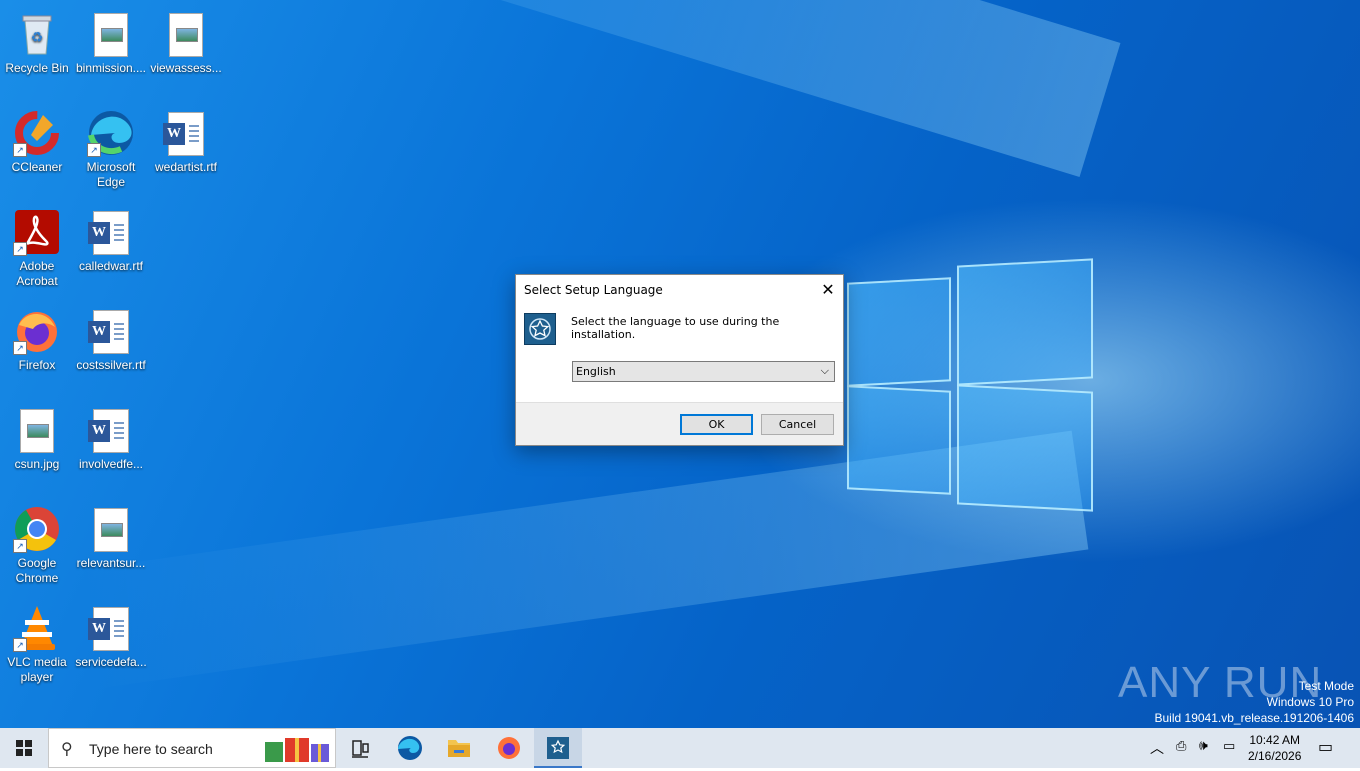 This screenshot has height=771, width=1360. I want to click on windows-start-icon, so click(24, 748).